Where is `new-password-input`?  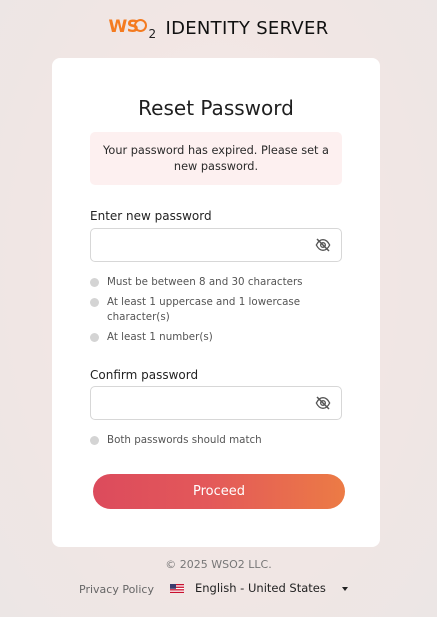
new-password-input is located at coordinates (206, 245).